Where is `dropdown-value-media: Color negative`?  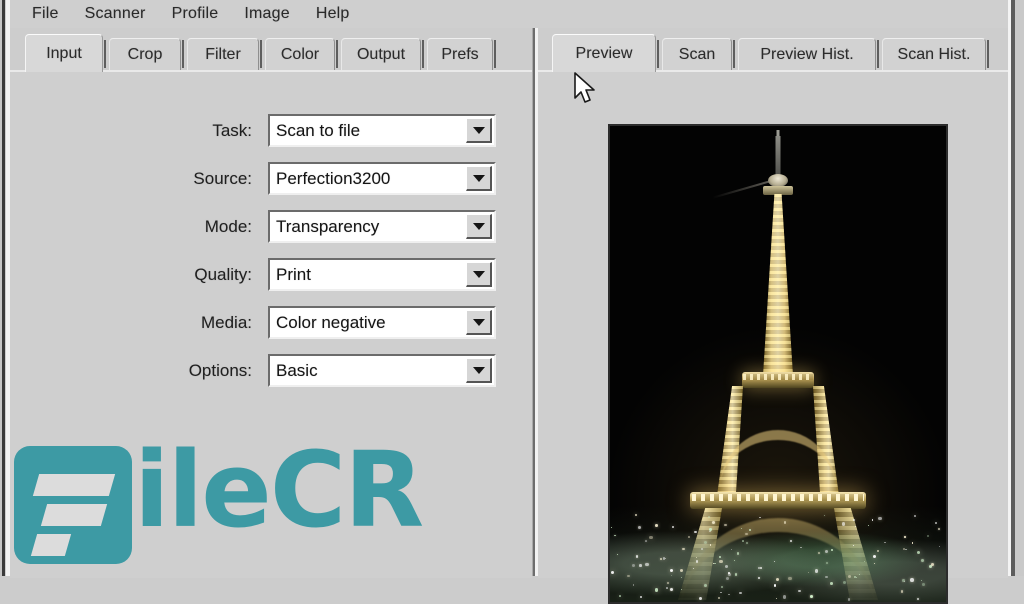 dropdown-value-media: Color negative is located at coordinates (331, 322).